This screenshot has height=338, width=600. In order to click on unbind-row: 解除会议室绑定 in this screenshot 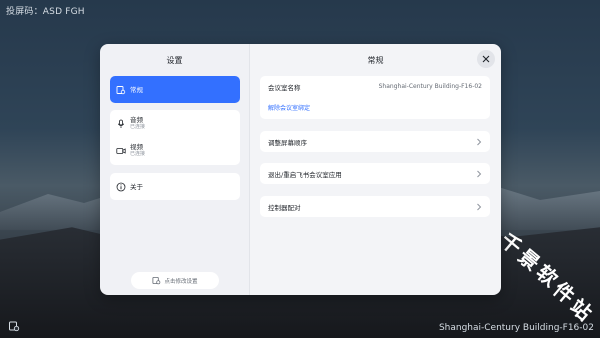, I will do `click(375, 107)`.